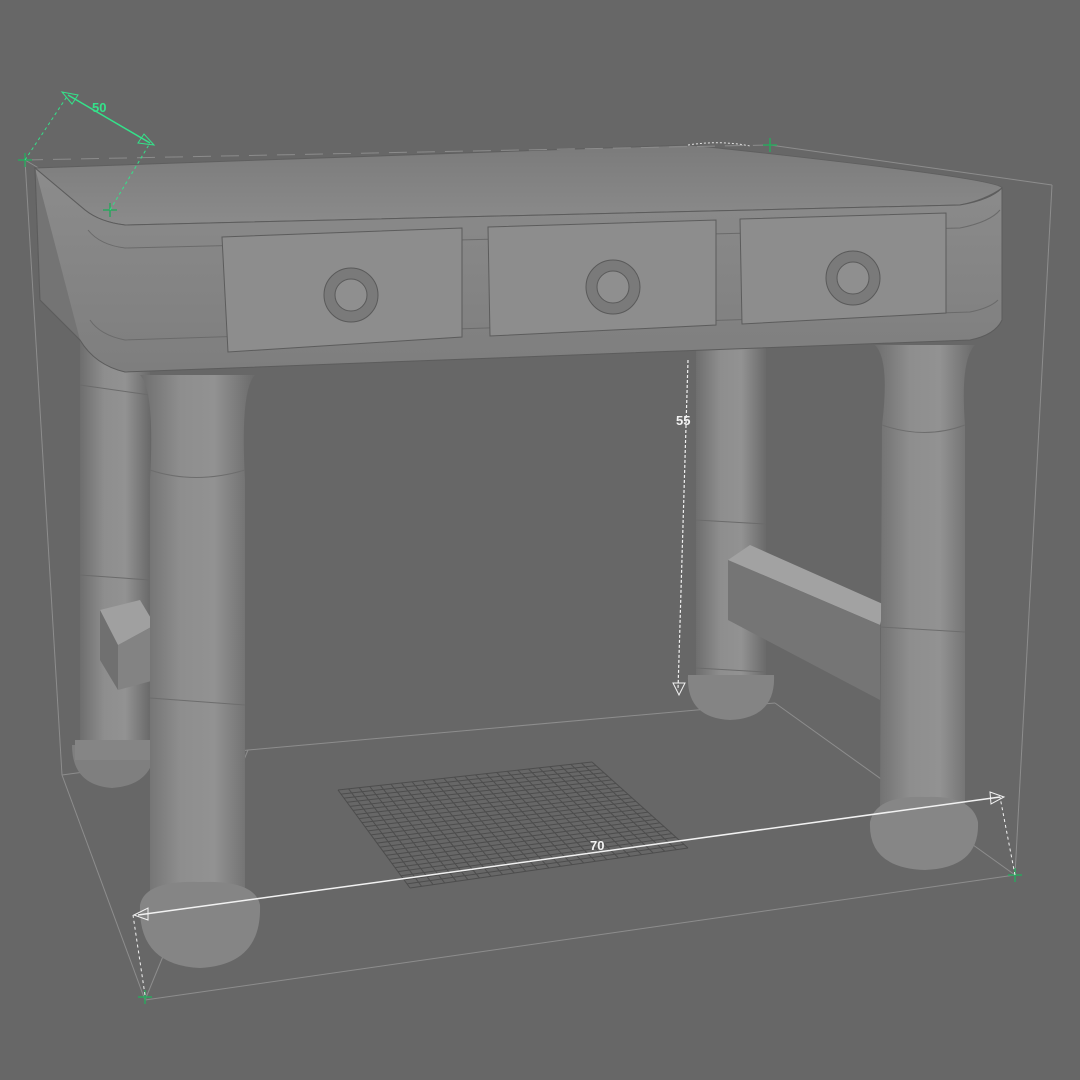 The height and width of the screenshot is (1080, 1080). What do you see at coordinates (113, 559) in the screenshot?
I see `back-leg-left` at bounding box center [113, 559].